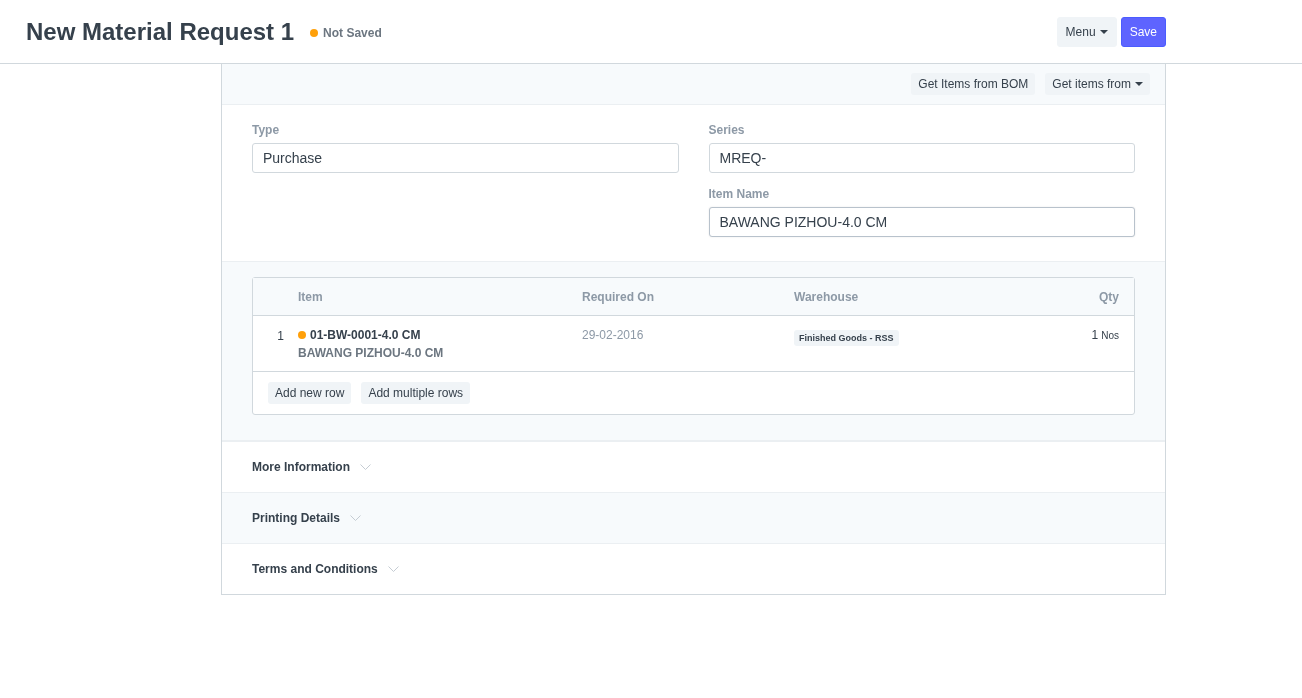  I want to click on warehouse-tag: Finished Goods - RSS, so click(846, 338).